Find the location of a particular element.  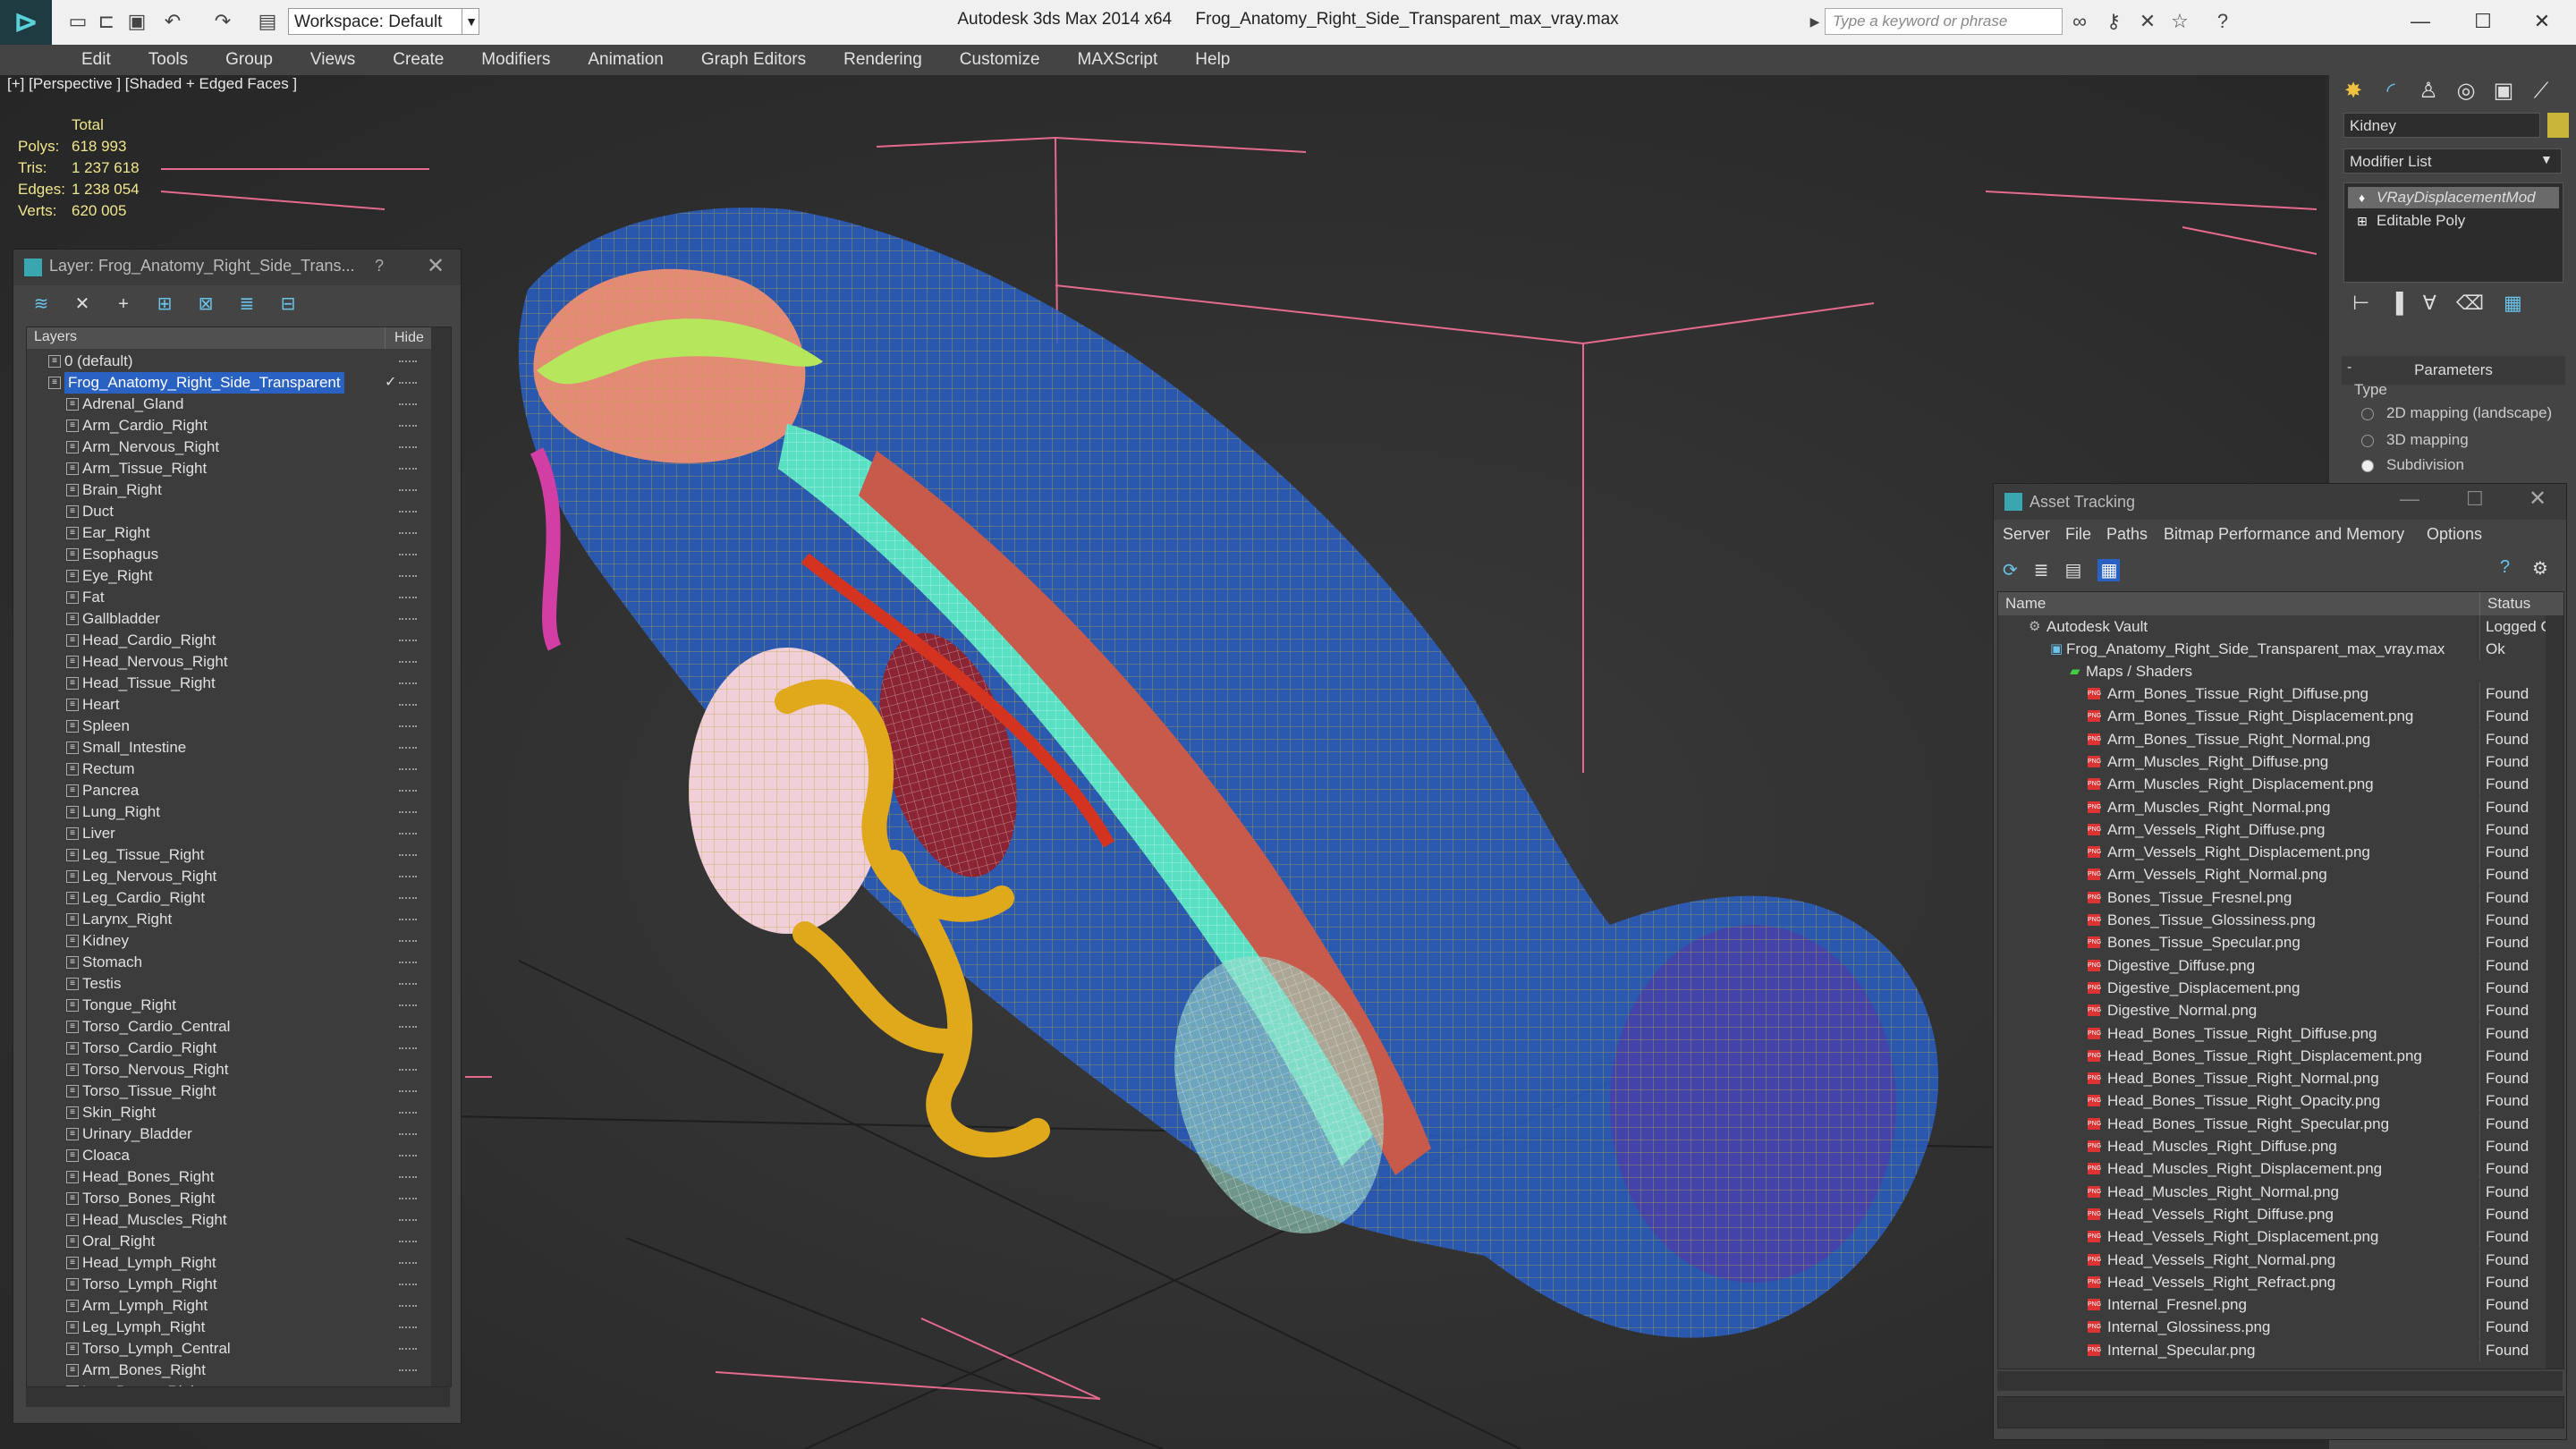

layer-row-selected: ≡ Frog_Anatomy_Right_Side_Transparent ✓ is located at coordinates (239, 383).